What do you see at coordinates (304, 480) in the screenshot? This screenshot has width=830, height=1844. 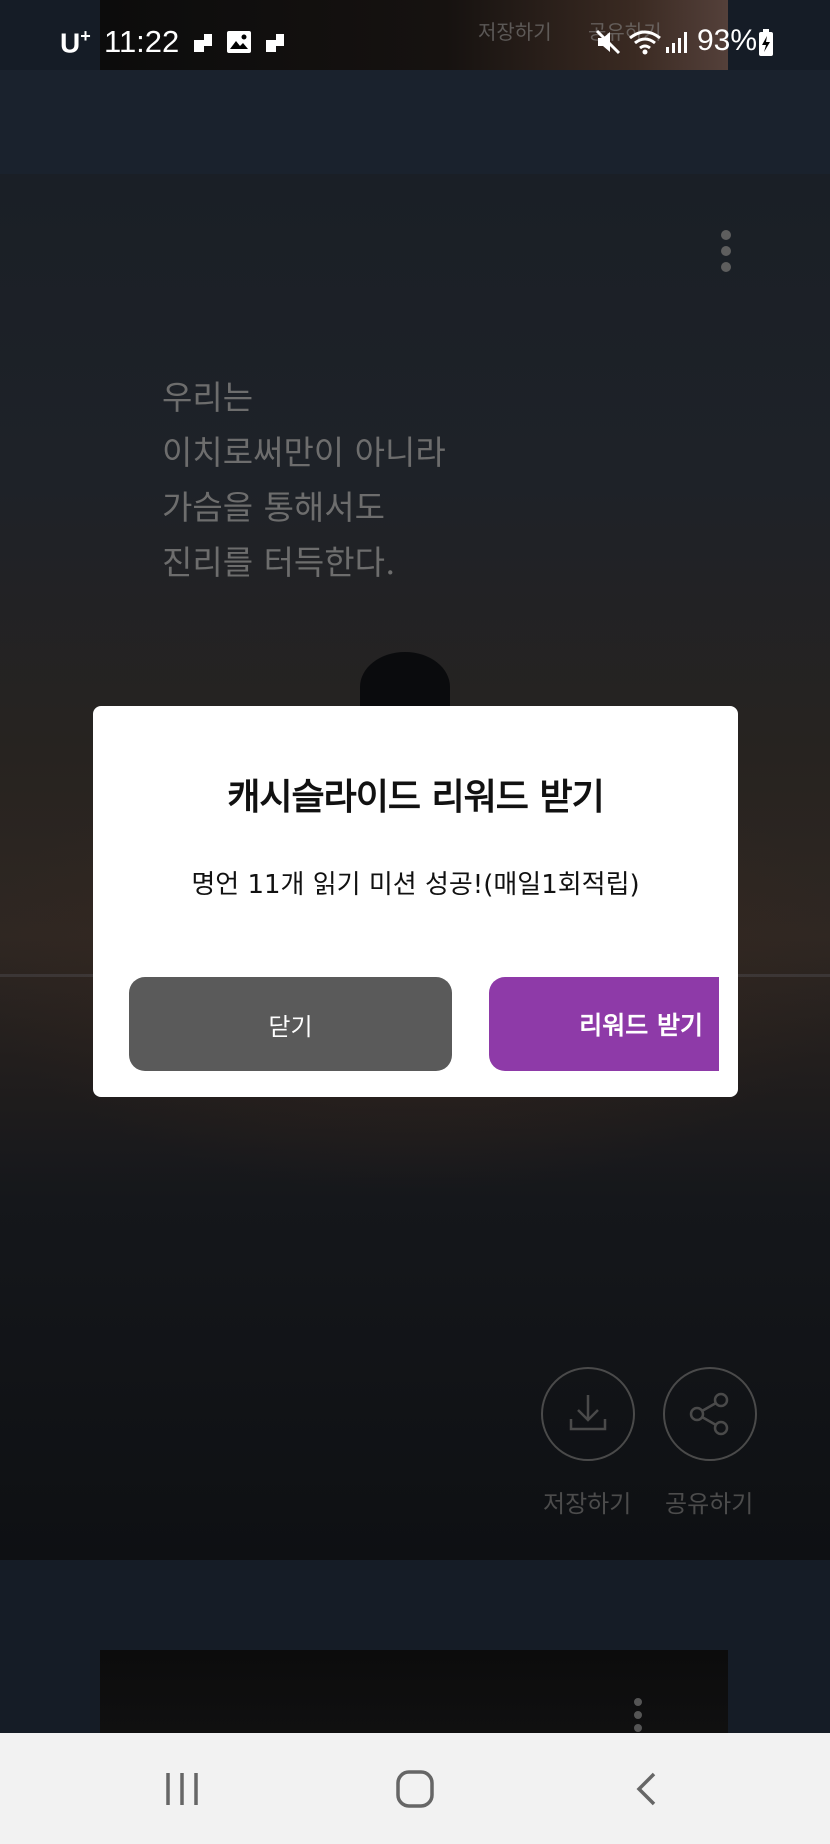 I see `quote-text: 우리는 이치로써만이 아니라 가슴을 통해서도 진리를 터득한다.` at bounding box center [304, 480].